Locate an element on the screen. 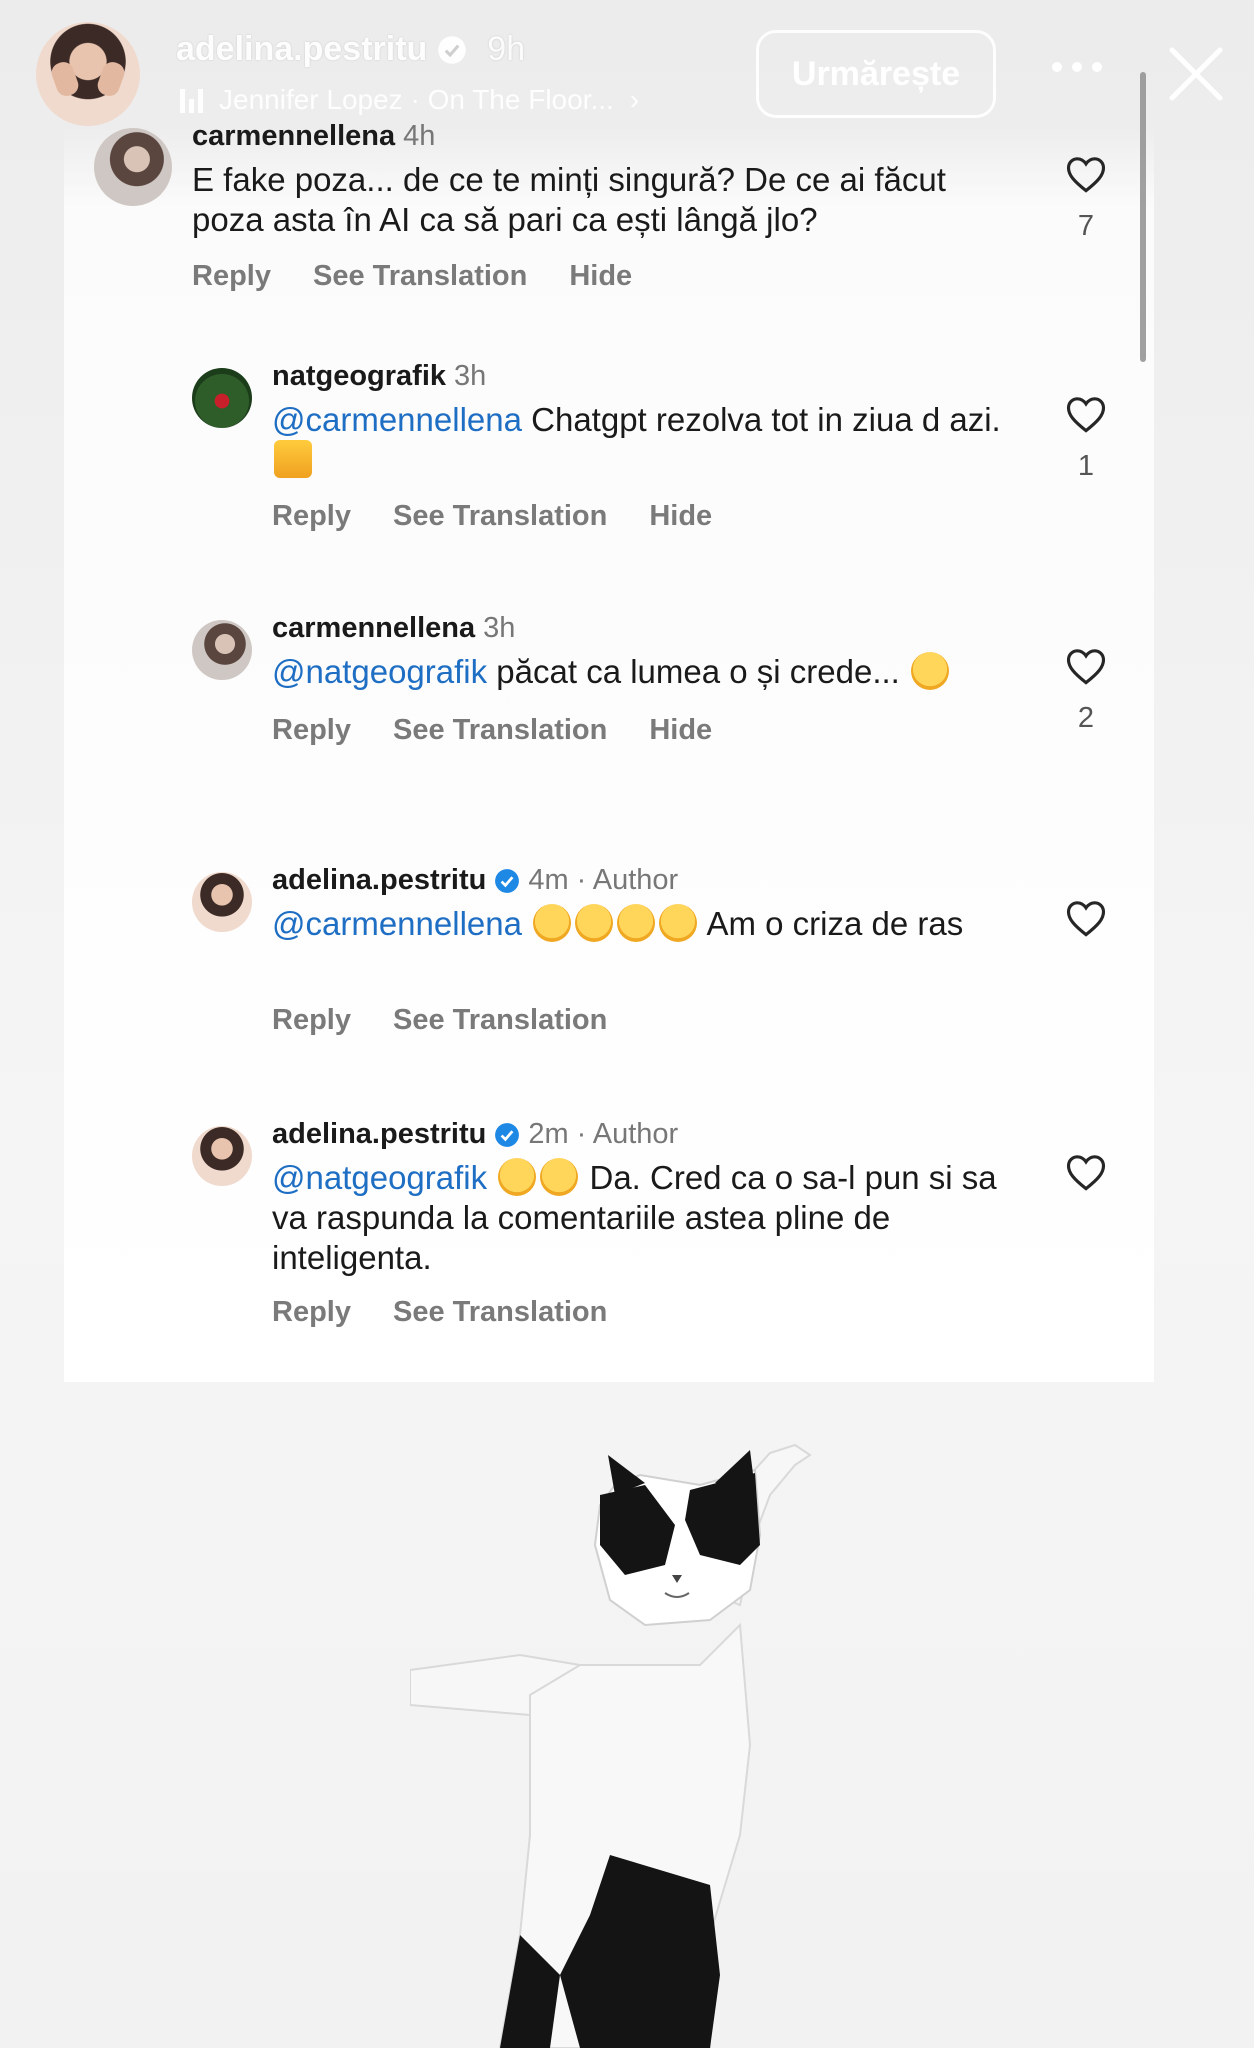  scrollbar is located at coordinates (1143, 217).